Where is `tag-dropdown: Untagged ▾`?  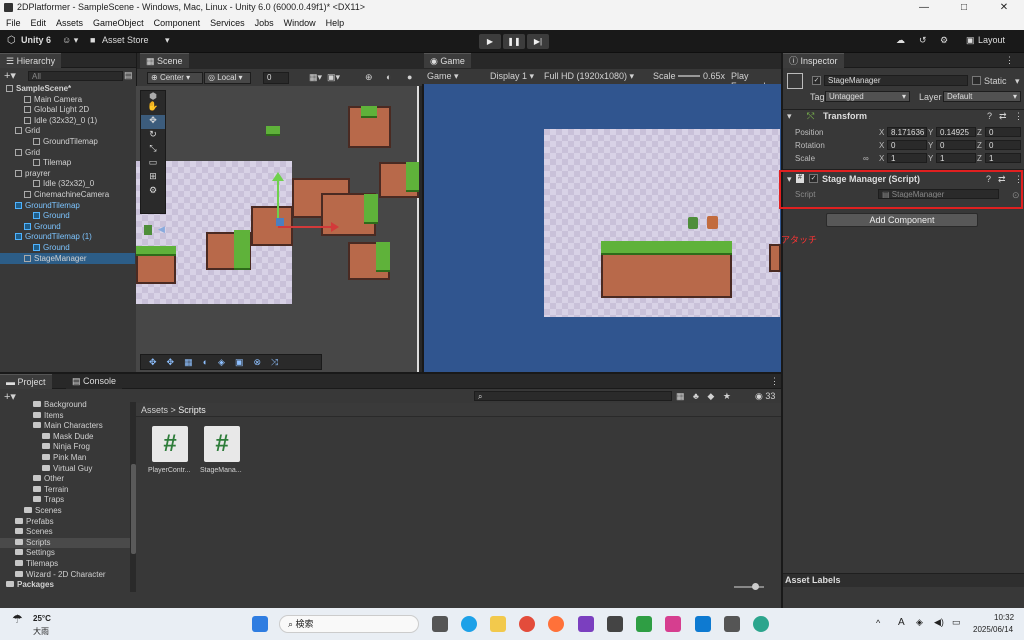
tag-dropdown: Untagged ▾ is located at coordinates (867, 96).